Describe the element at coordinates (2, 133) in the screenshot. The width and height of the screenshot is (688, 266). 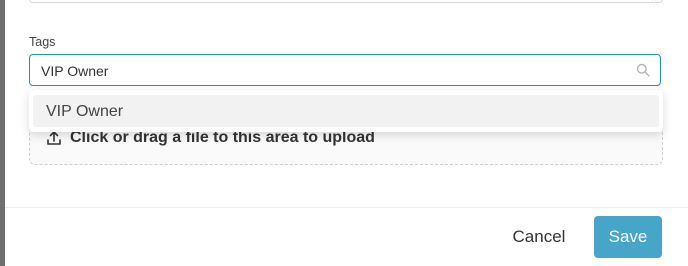
I see `overlay-edge` at that location.